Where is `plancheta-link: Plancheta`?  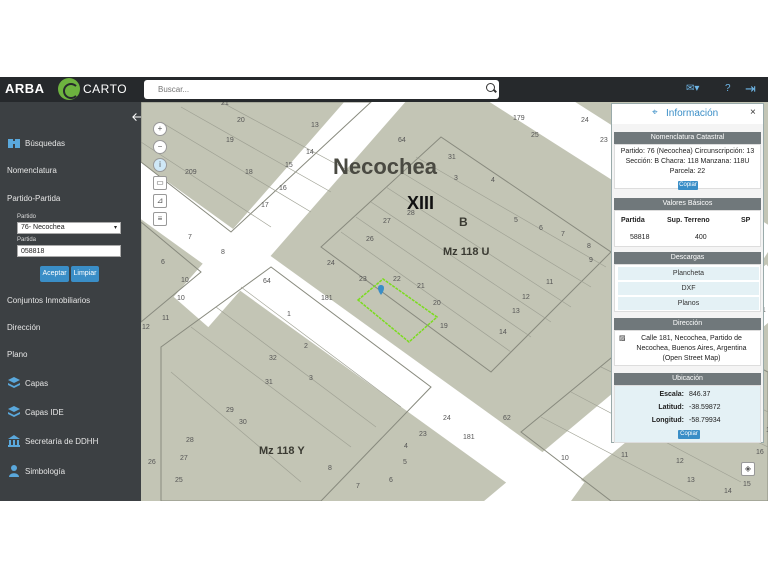
plancheta-link: Plancheta is located at coordinates (688, 273).